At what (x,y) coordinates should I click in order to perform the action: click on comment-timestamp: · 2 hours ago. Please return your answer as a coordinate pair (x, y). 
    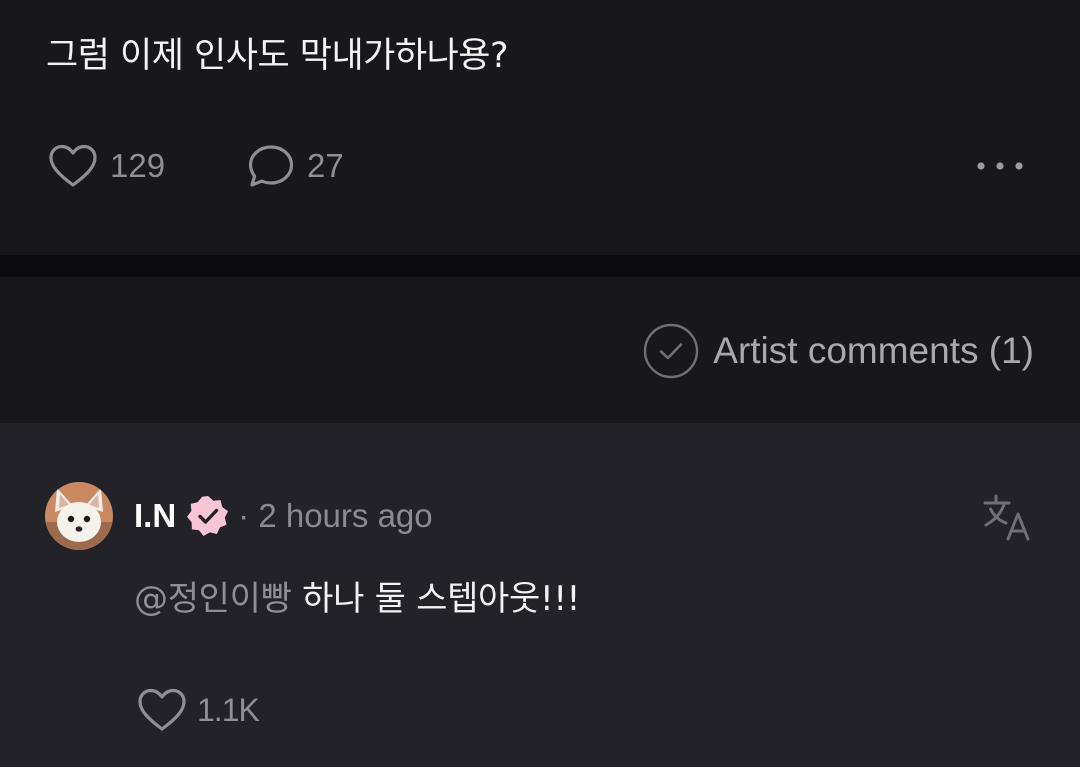
    Looking at the image, I should click on (335, 515).